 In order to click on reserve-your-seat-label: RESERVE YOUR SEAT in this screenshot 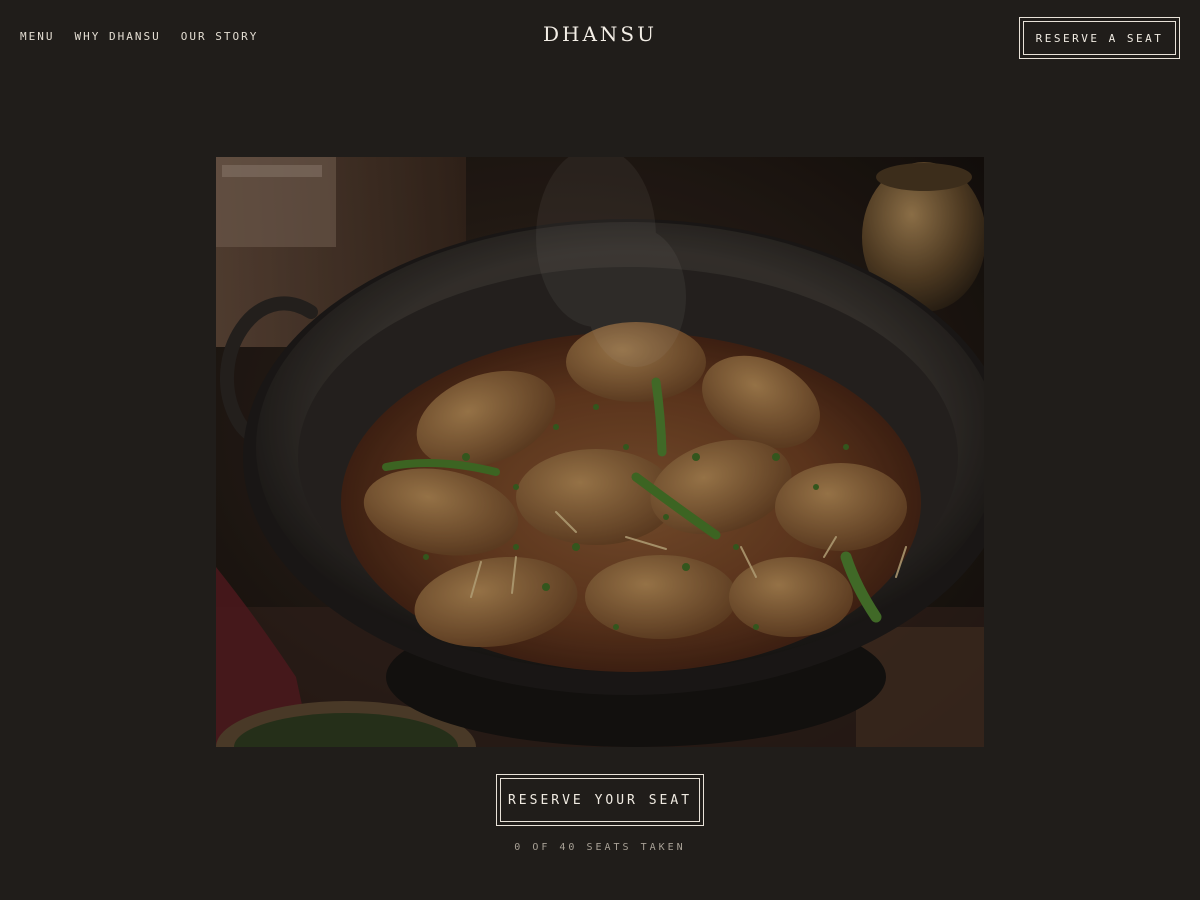, I will do `click(600, 800)`.